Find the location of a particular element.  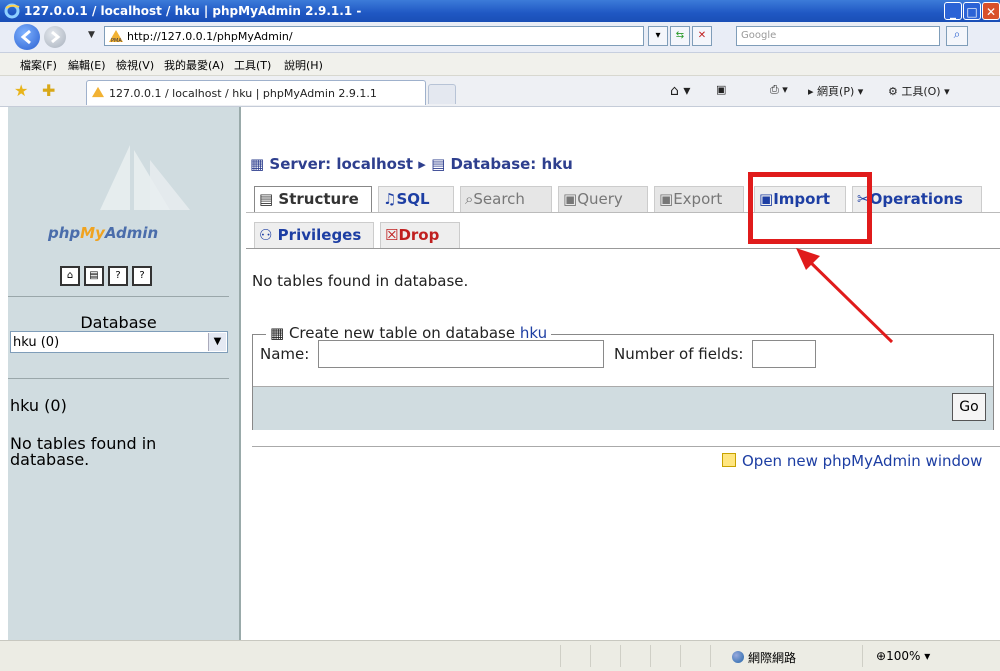

tools-menu: ⚙ 工具(O) ▾ is located at coordinates (919, 91).